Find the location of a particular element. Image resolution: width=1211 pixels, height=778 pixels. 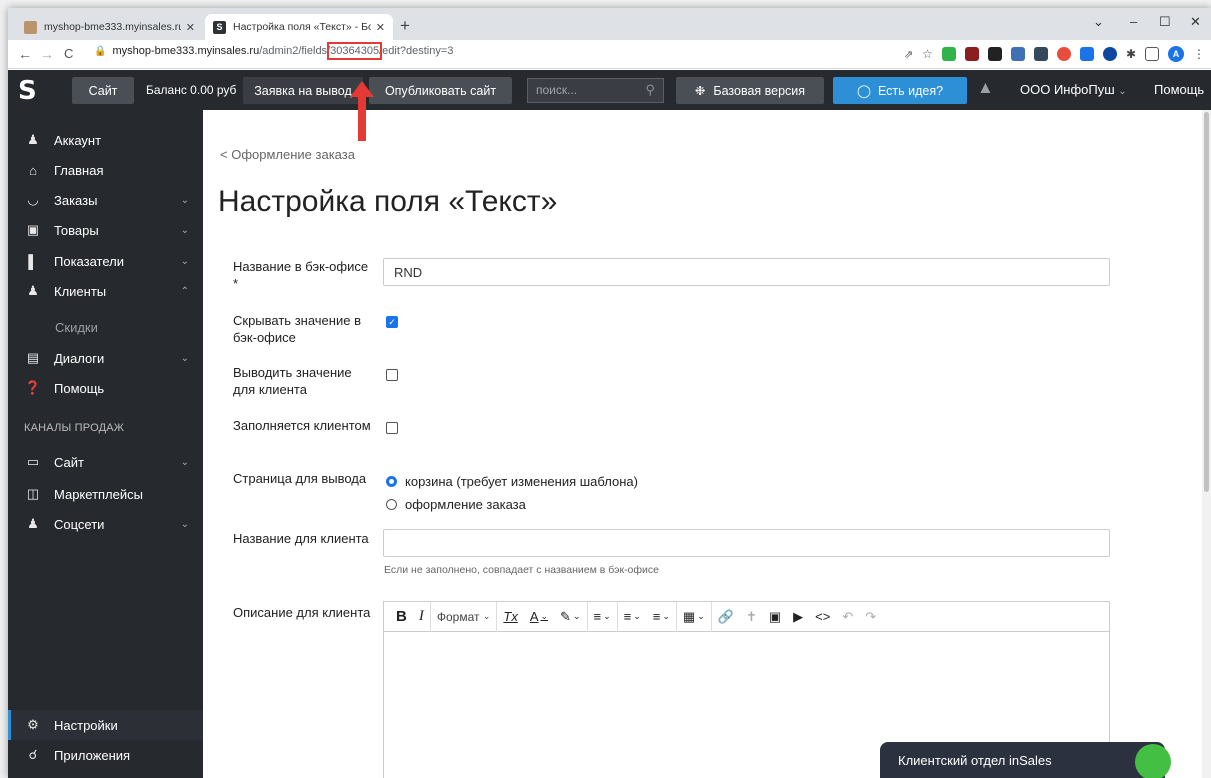

site-button: Сайт is located at coordinates (103, 90).